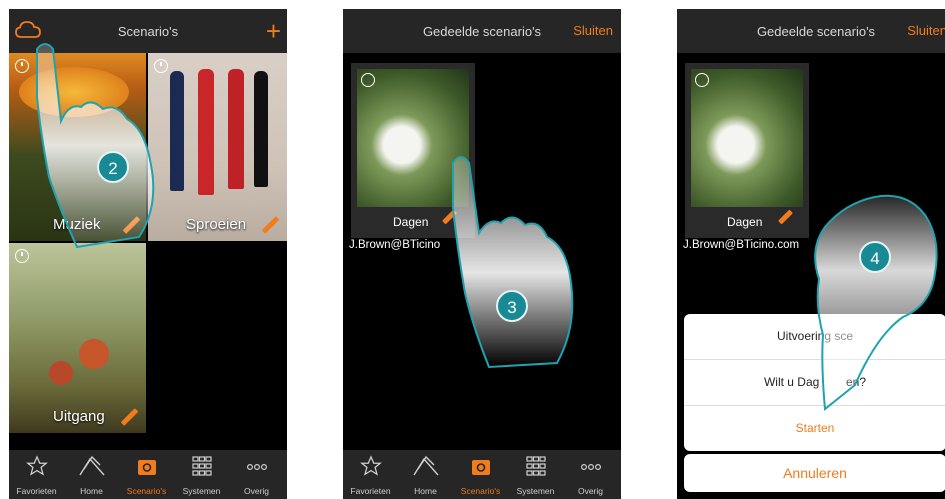  Describe the element at coordinates (875, 257) in the screenshot. I see `step-badge: 4` at that location.